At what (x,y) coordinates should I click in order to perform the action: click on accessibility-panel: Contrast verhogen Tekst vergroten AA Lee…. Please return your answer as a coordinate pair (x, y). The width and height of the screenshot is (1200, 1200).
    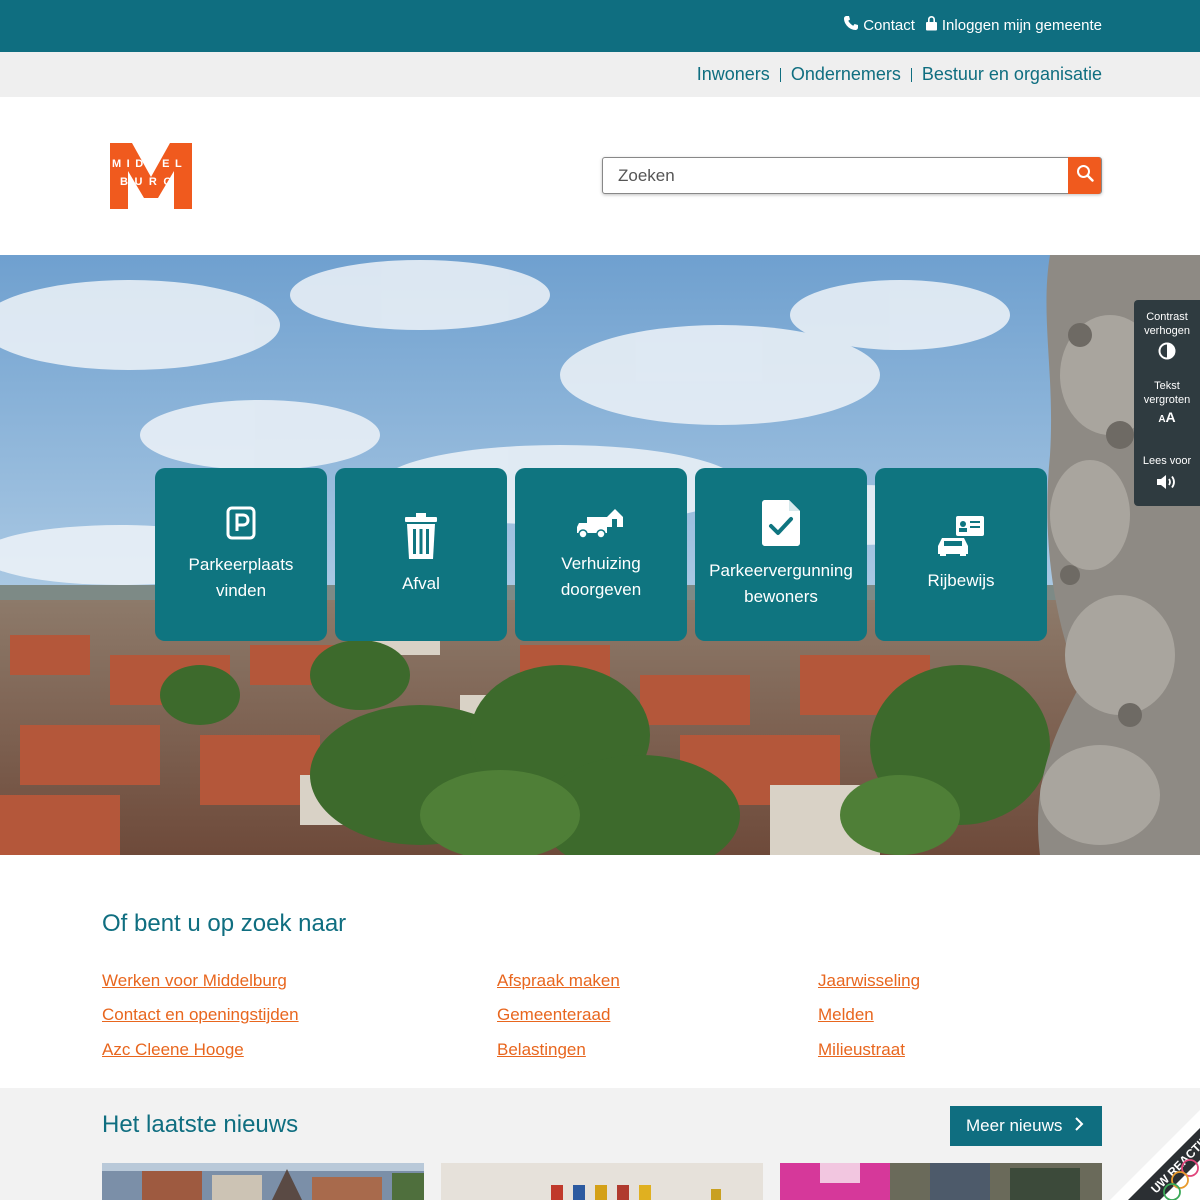
    Looking at the image, I should click on (1167, 403).